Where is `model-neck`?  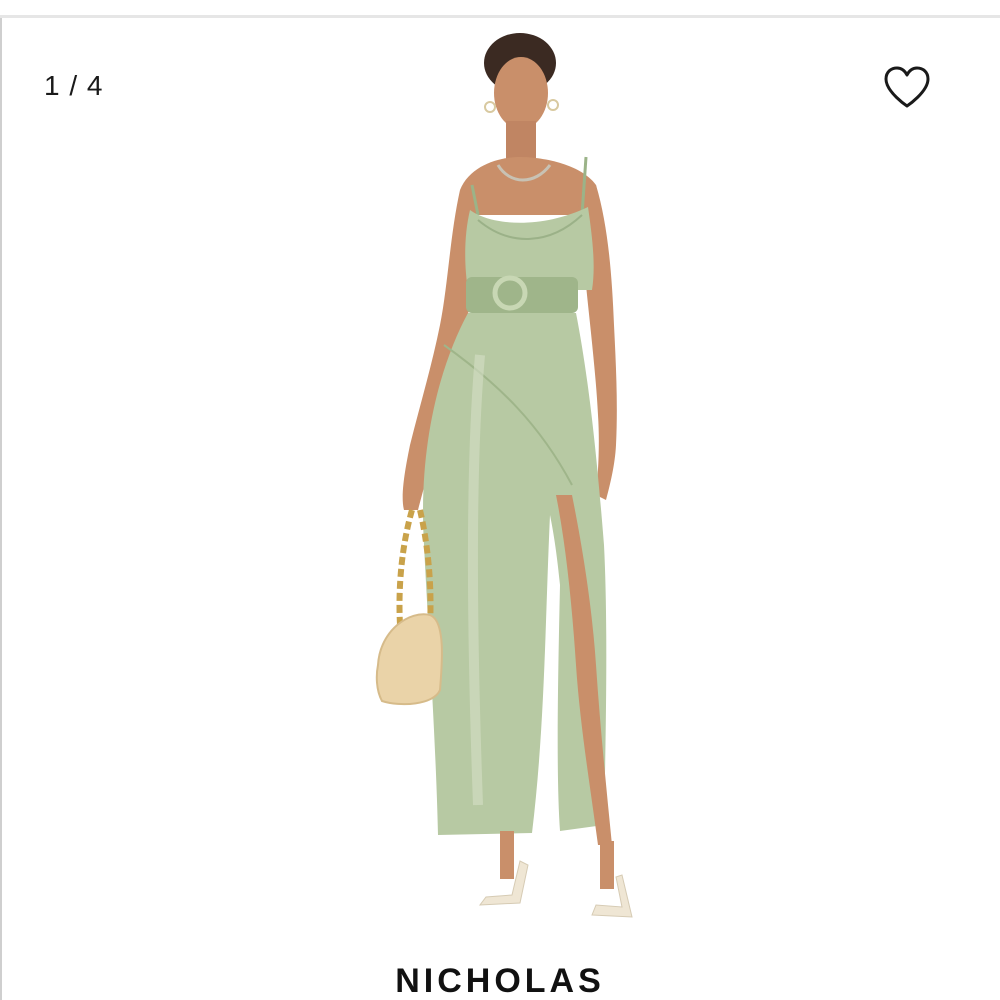 model-neck is located at coordinates (521, 141).